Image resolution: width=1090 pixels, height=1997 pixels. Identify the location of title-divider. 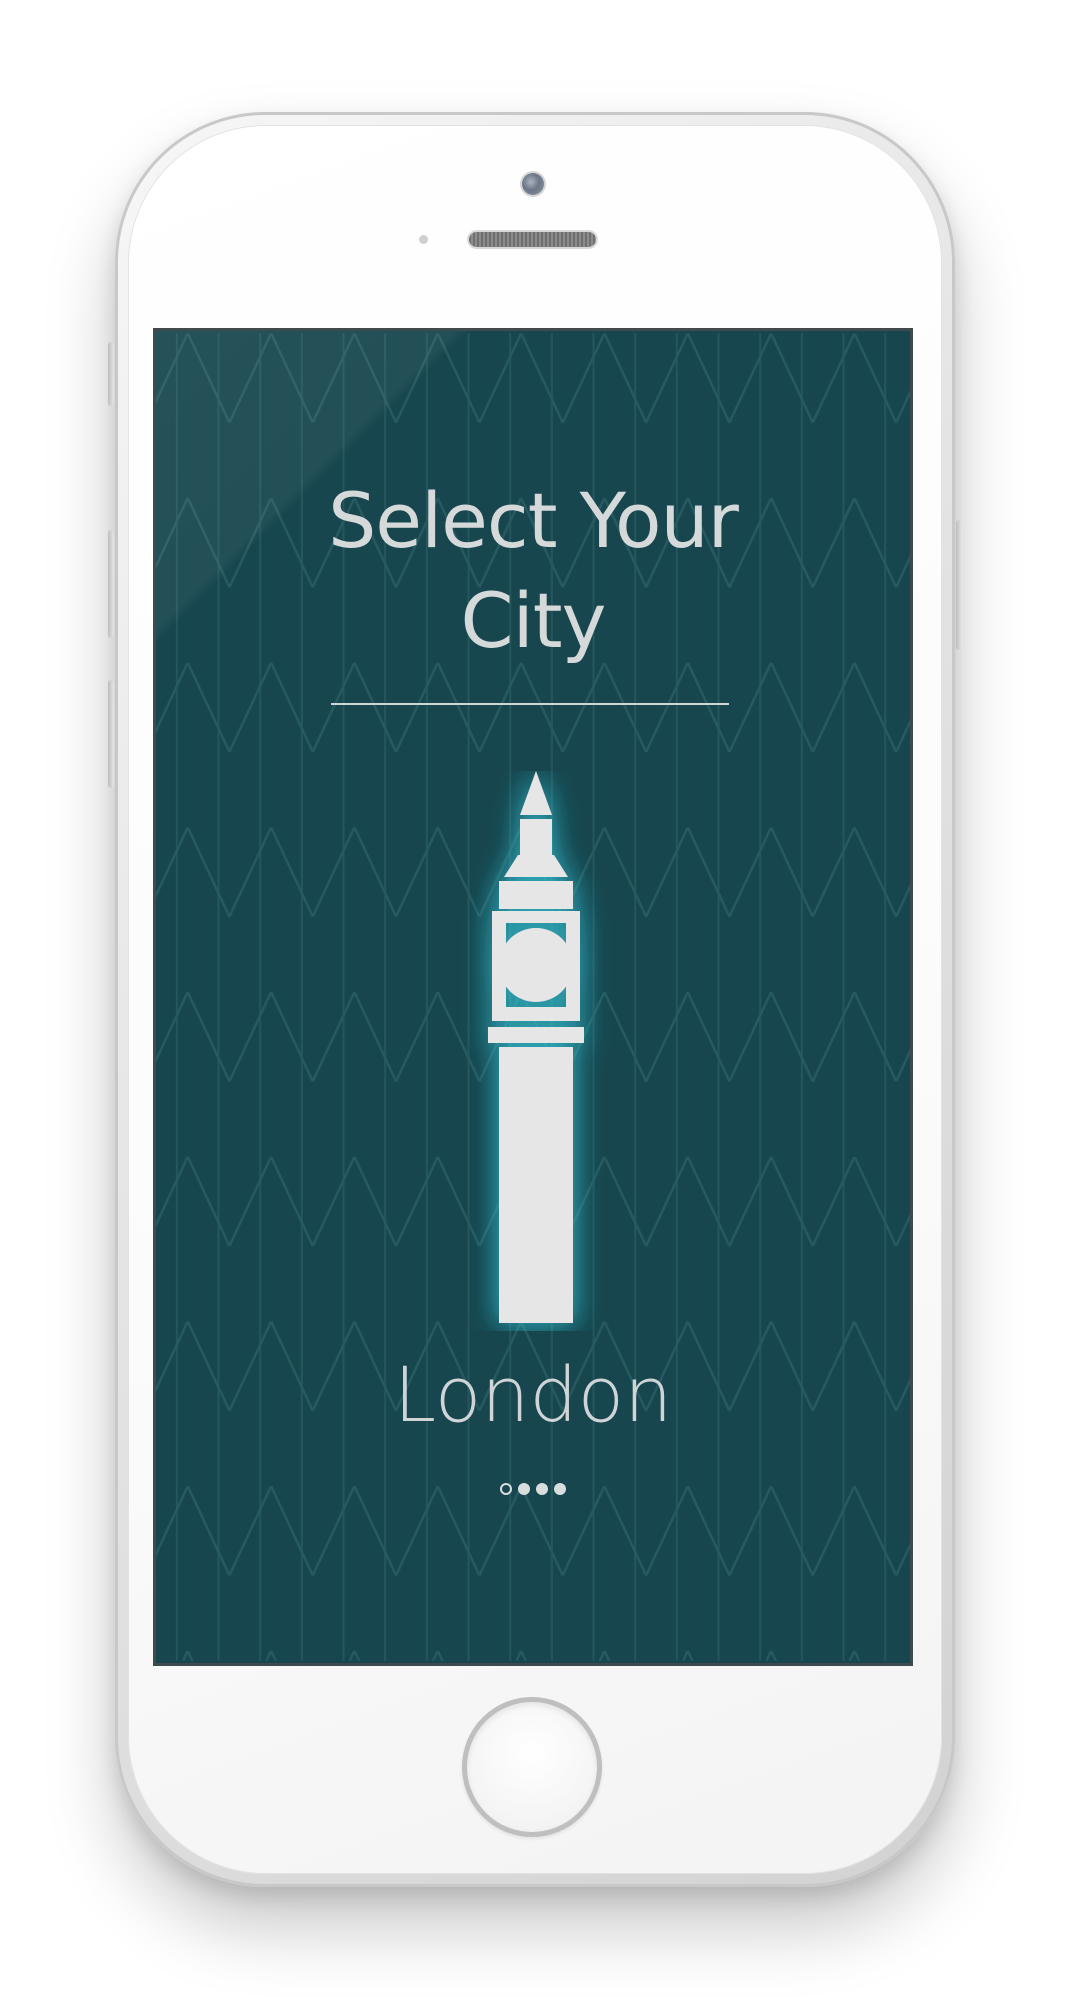
(530, 704).